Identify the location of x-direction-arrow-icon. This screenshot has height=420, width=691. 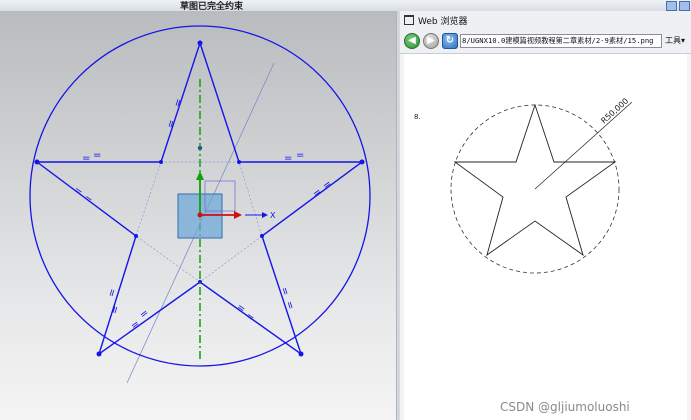
(265, 215).